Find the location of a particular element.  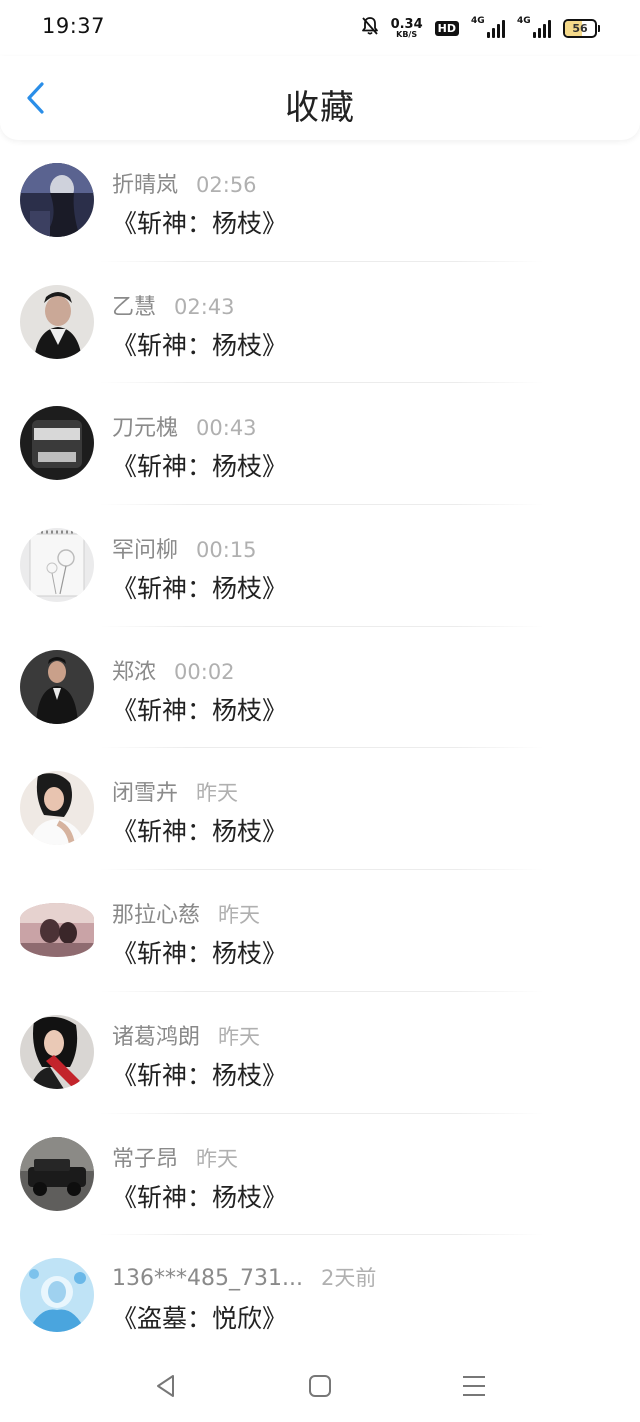

hd-icon: HD is located at coordinates (446, 28).